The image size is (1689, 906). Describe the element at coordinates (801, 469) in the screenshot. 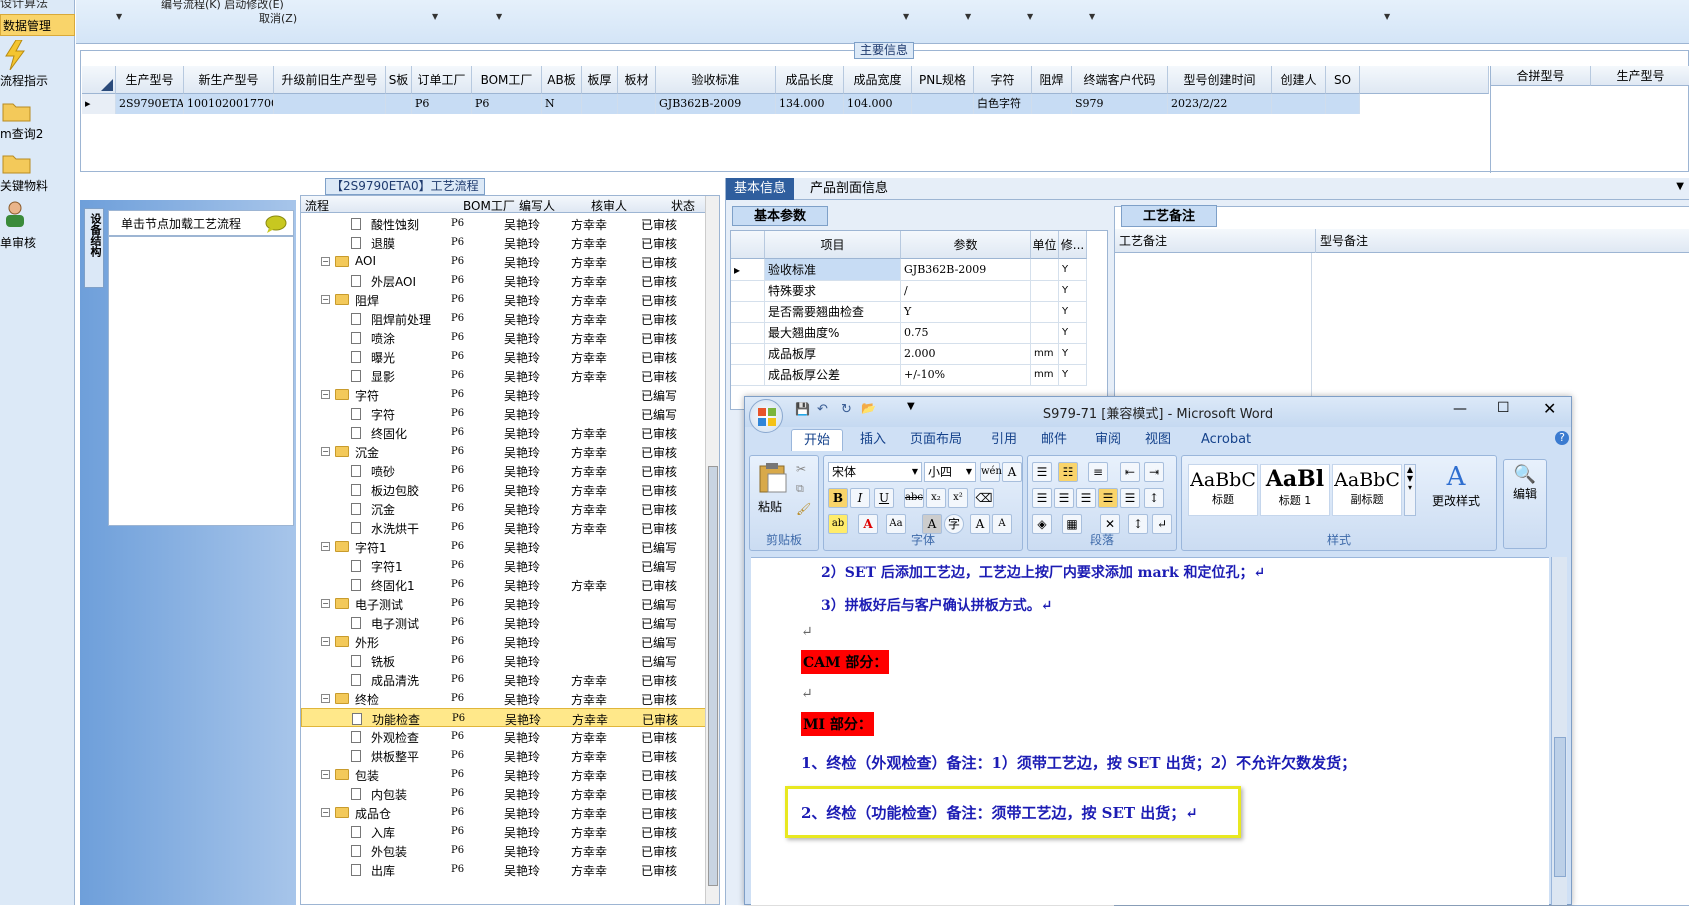

I see `cut-icon: ✂` at that location.